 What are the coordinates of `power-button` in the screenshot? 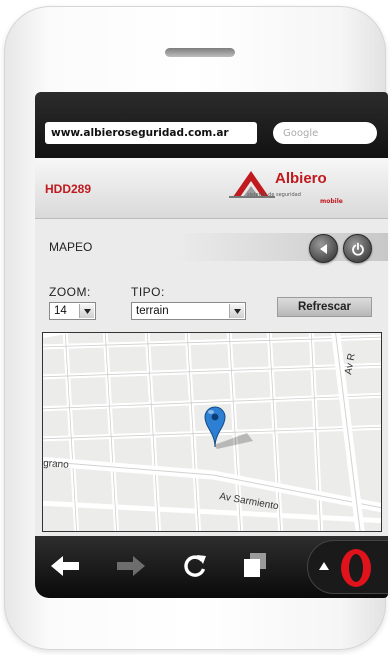 It's located at (357, 248).